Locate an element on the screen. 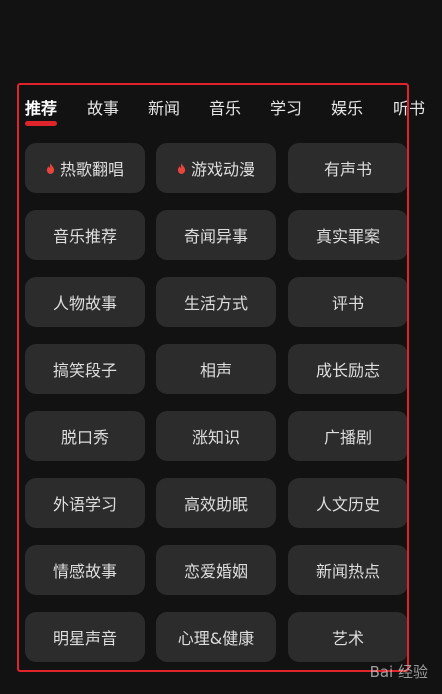 Image resolution: width=442 pixels, height=694 pixels. category-chip: 情感故事 is located at coordinates (85, 570).